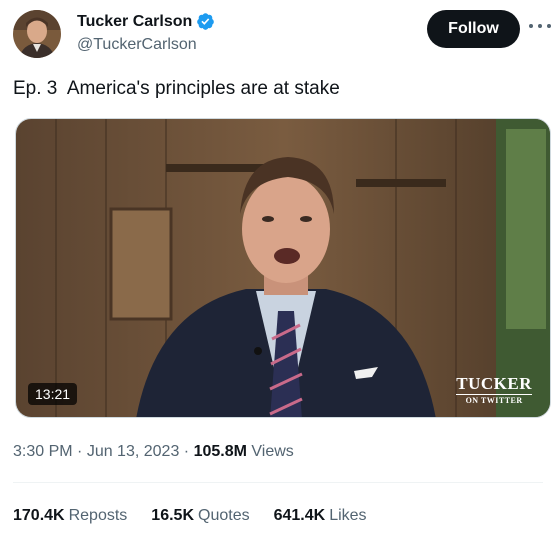 This screenshot has width=556, height=534. What do you see at coordinates (176, 88) in the screenshot?
I see `tweet-text: Ep. 3 America's principles are at stake` at bounding box center [176, 88].